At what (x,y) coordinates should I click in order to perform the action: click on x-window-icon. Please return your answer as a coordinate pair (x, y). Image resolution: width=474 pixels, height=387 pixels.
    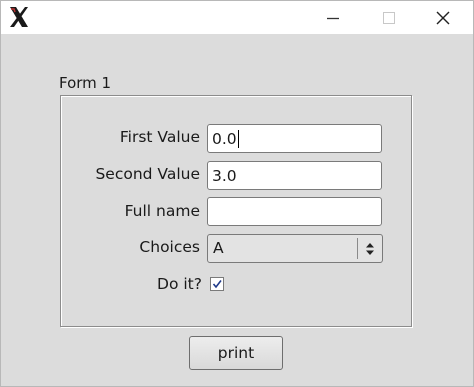
    Looking at the image, I should click on (19, 17).